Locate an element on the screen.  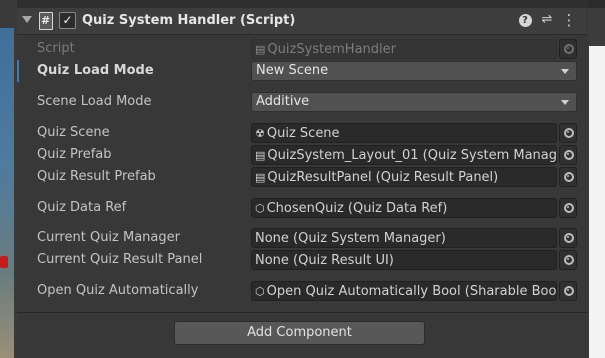
foldout-arrow-icon is located at coordinates (27, 19).